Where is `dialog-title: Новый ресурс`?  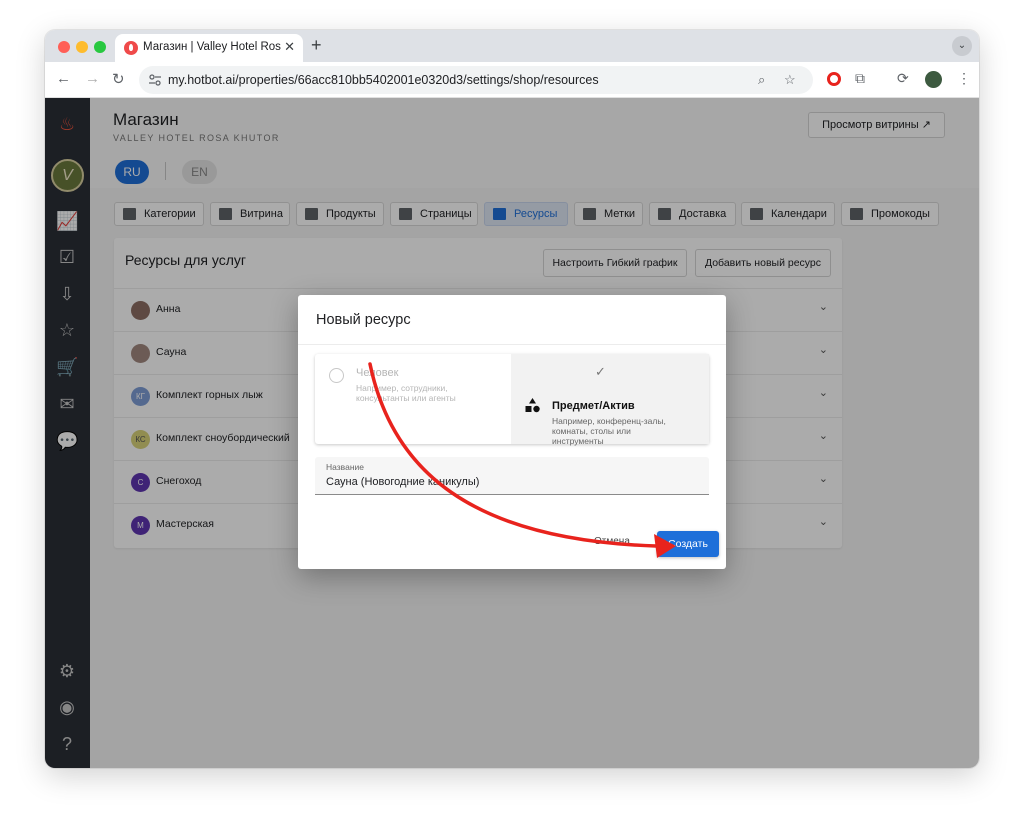
dialog-title: Новый ресурс is located at coordinates (512, 320).